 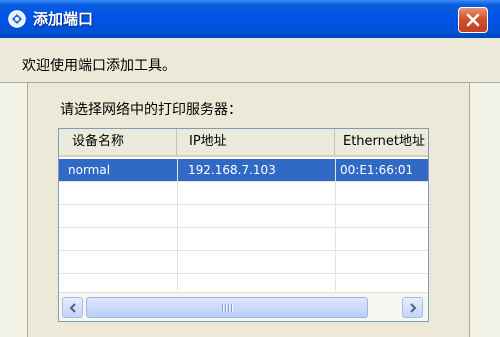 I want to click on cell-device-name: normal, so click(x=89, y=170).